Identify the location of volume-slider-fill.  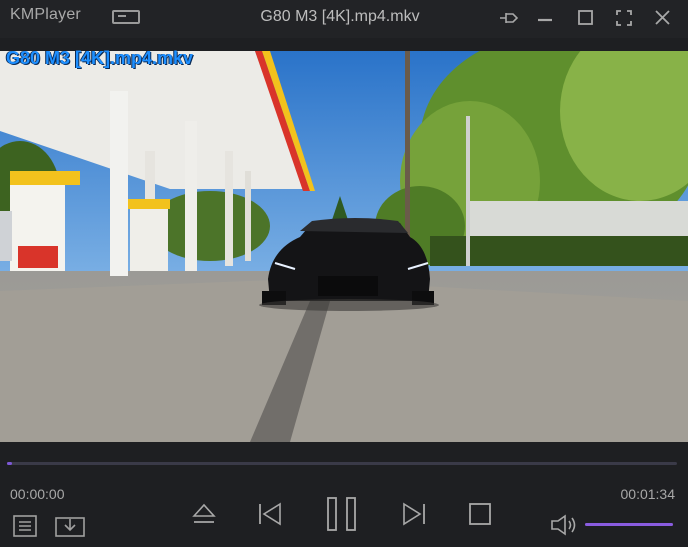
(629, 524).